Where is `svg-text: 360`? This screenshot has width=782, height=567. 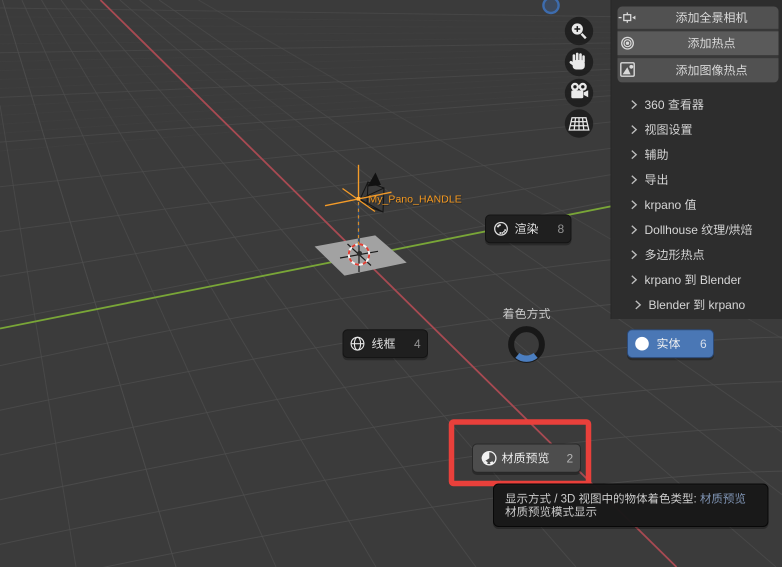 svg-text: 360 is located at coordinates (655, 105).